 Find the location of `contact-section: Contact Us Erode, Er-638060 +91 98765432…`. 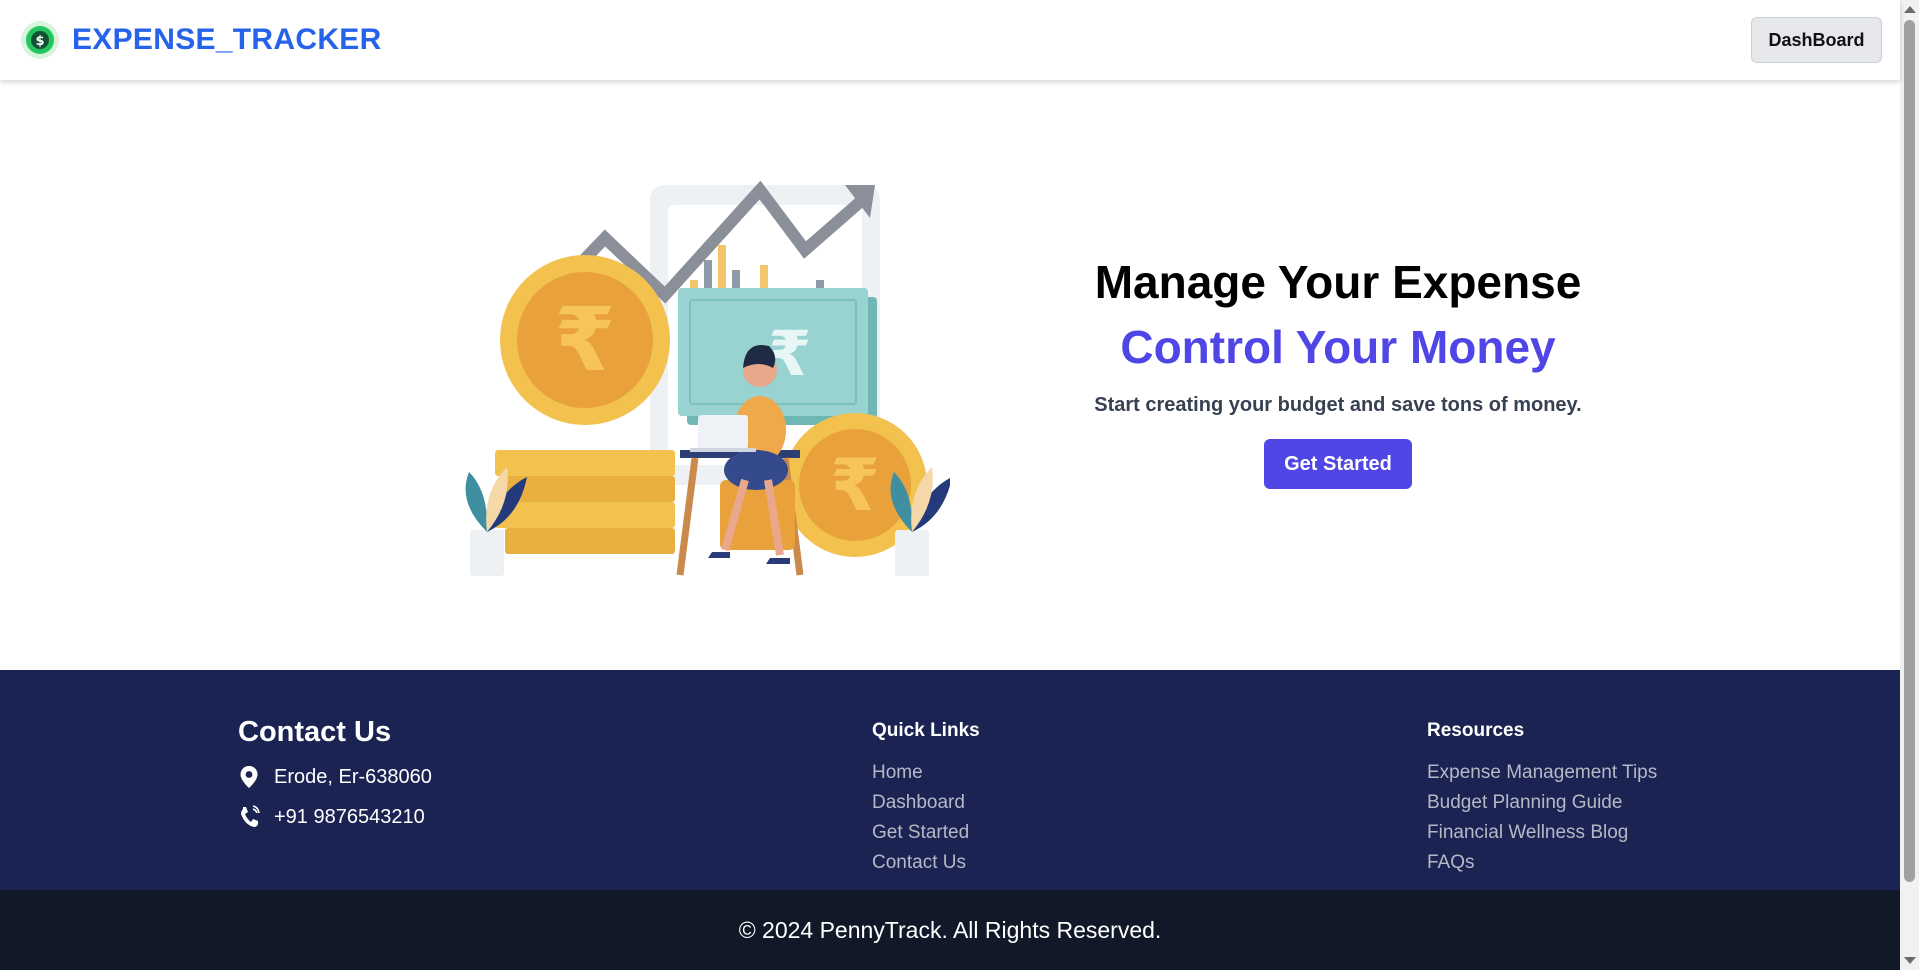

contact-section: Contact Us Erode, Er-638060 +91 98765432… is located at coordinates (335, 772).